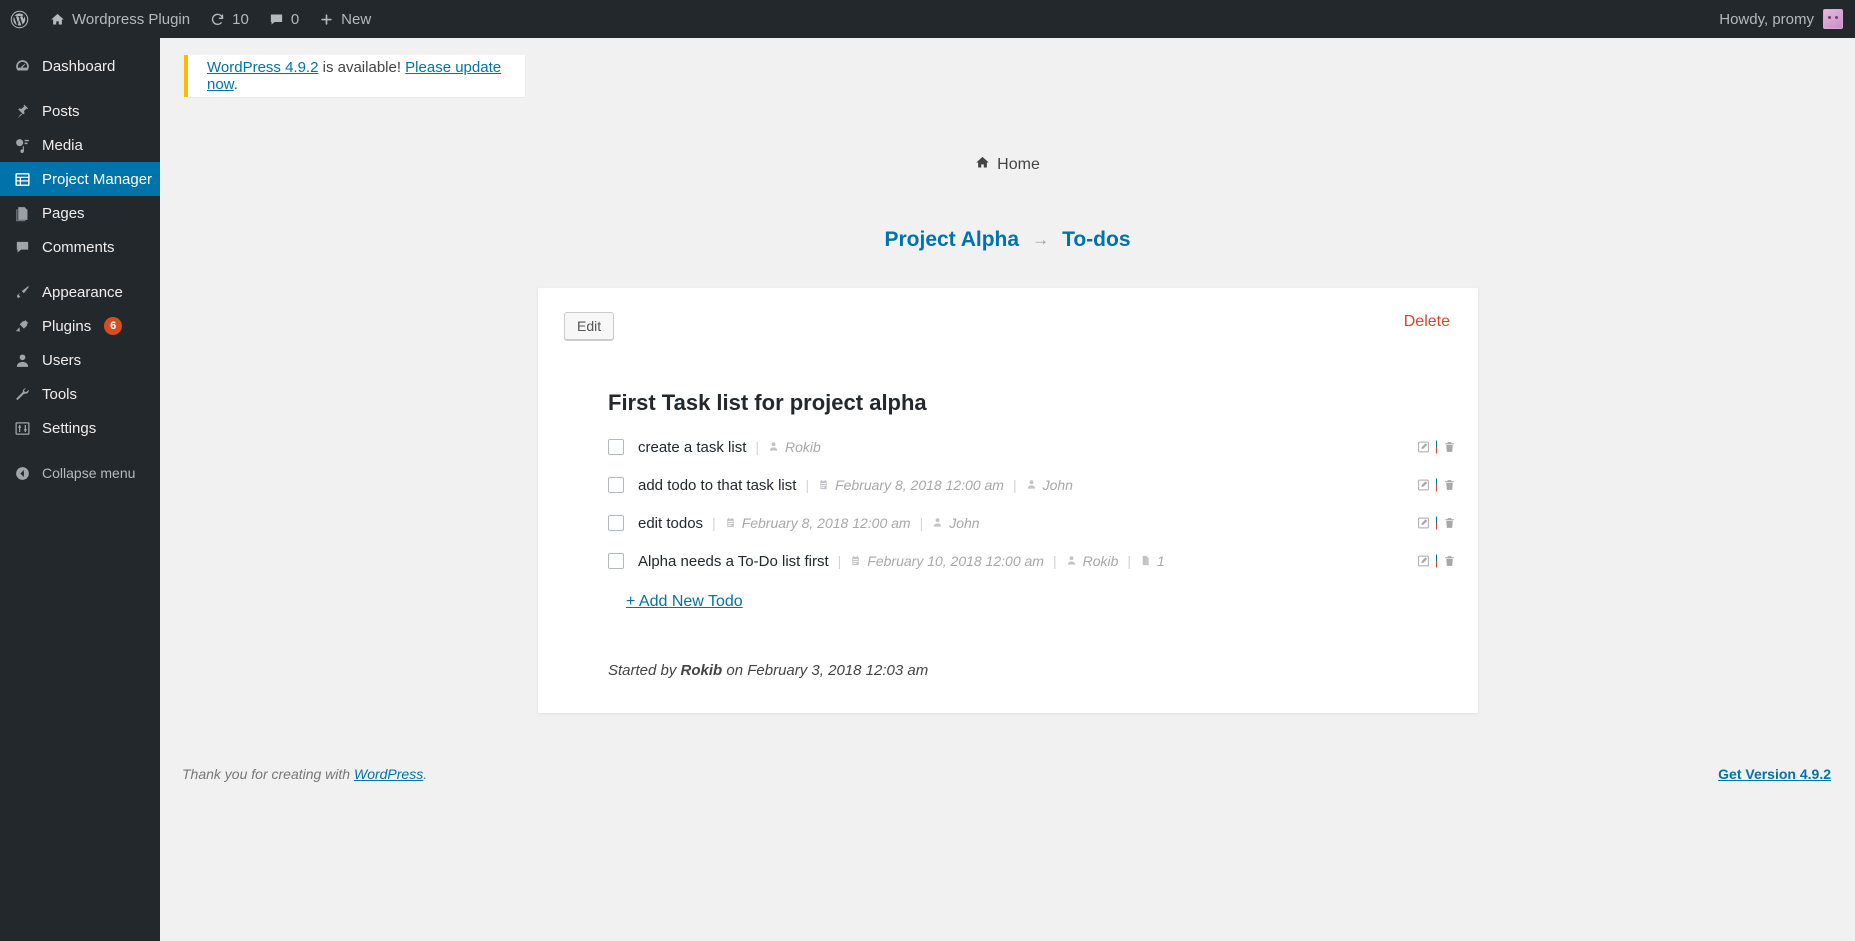  What do you see at coordinates (692, 447) in the screenshot?
I see `todo-title: create a task list` at bounding box center [692, 447].